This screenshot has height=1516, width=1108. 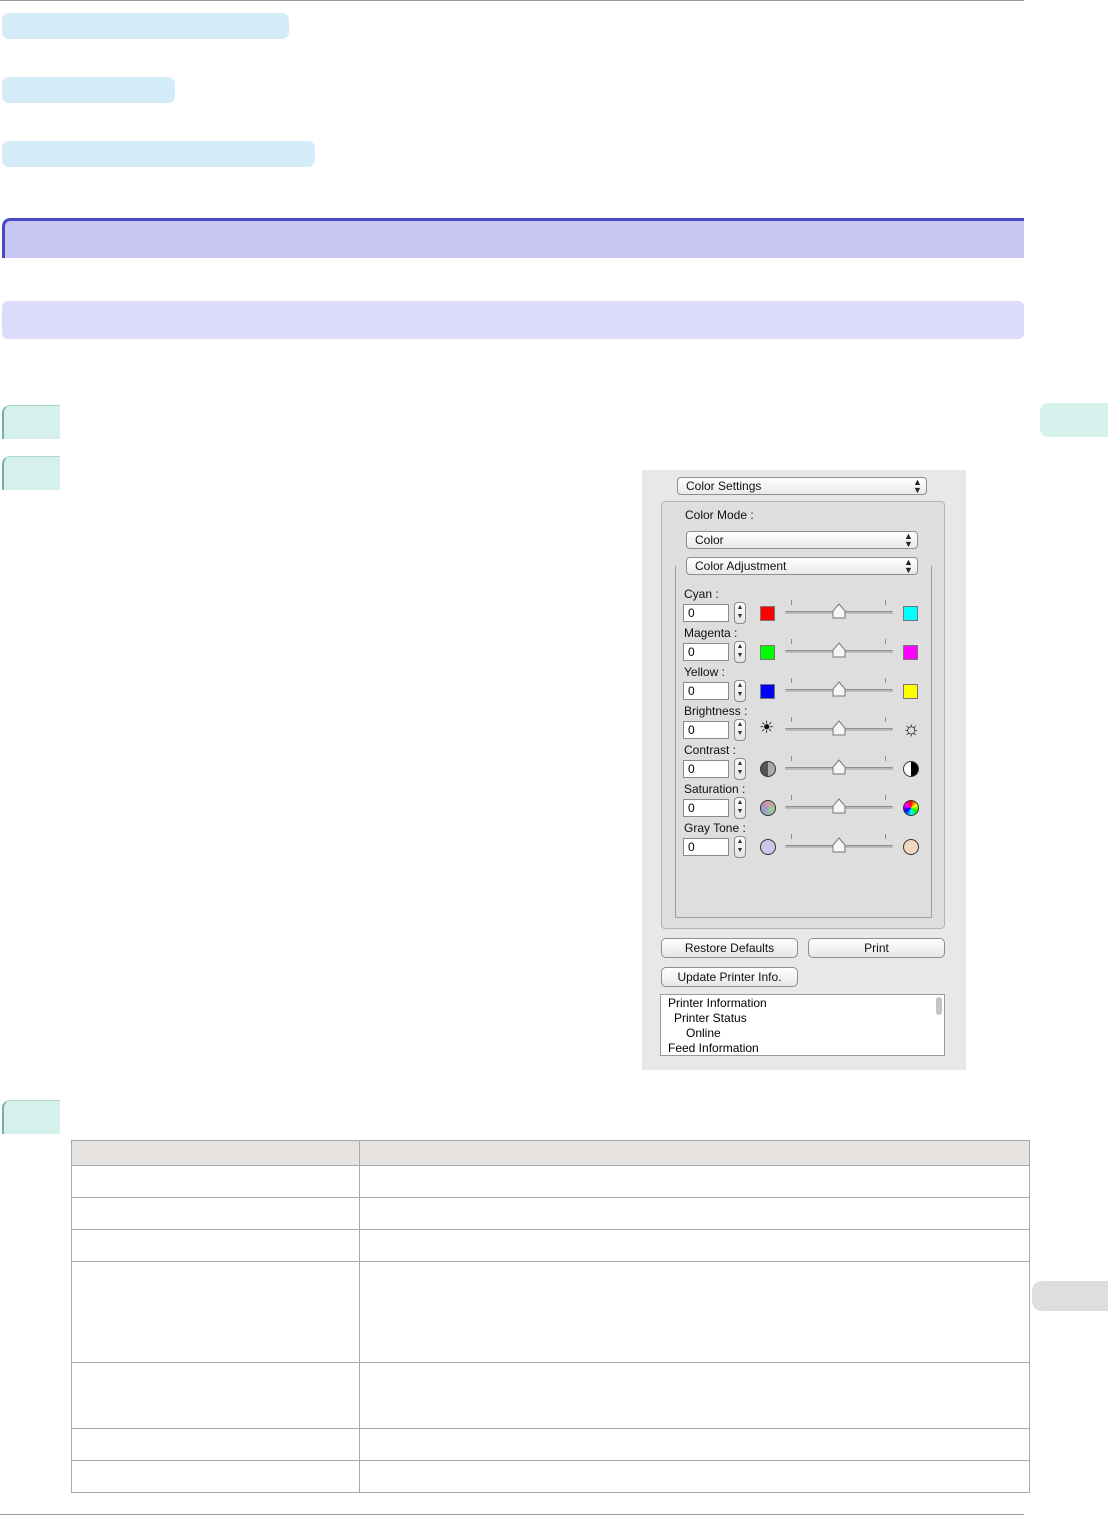 What do you see at coordinates (767, 652) in the screenshot?
I see `green-swatch-icon` at bounding box center [767, 652].